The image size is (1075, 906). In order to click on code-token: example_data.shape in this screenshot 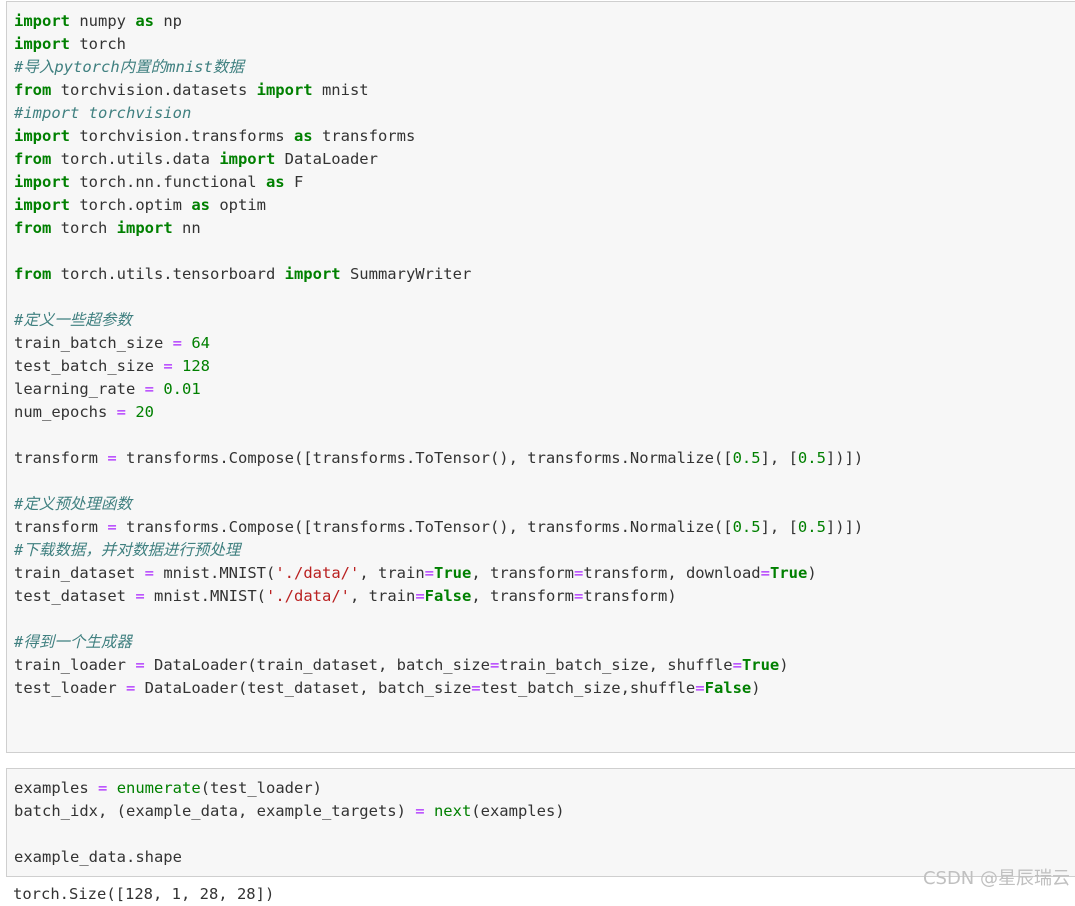, I will do `click(98, 857)`.